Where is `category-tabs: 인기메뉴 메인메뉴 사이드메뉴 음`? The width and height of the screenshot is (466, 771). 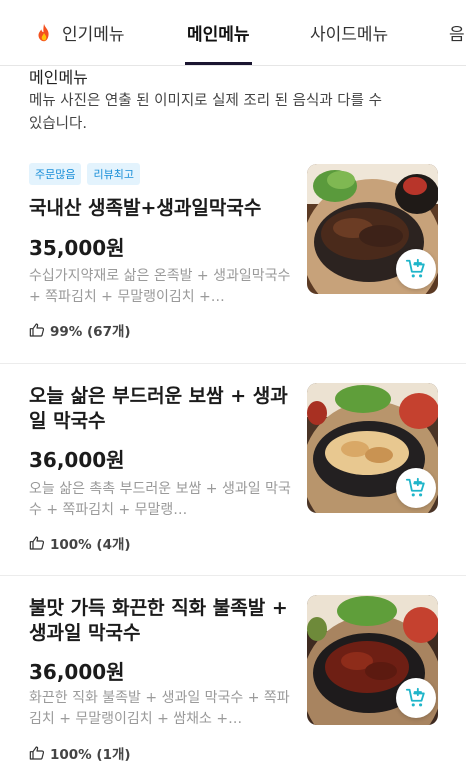 category-tabs: 인기메뉴 메인메뉴 사이드메뉴 음 is located at coordinates (233, 33).